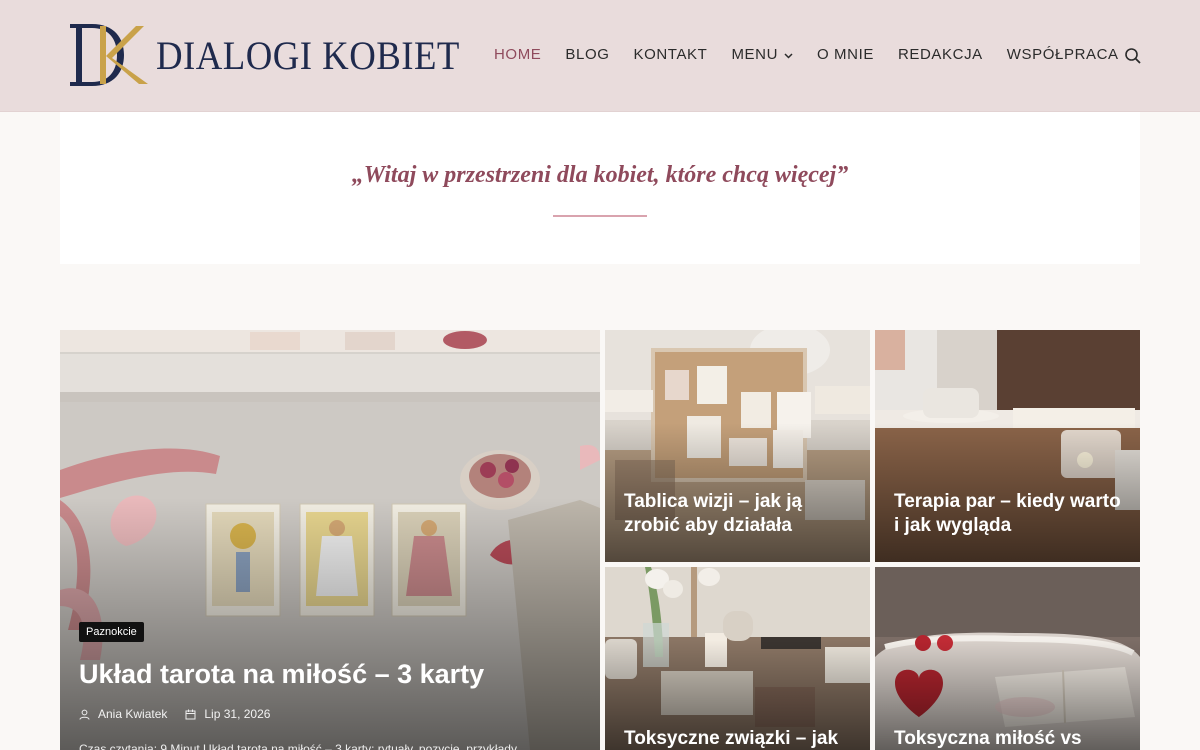 The height and width of the screenshot is (750, 1200). I want to click on post-title: Toksyczna miłość vs, so click(1011, 738).